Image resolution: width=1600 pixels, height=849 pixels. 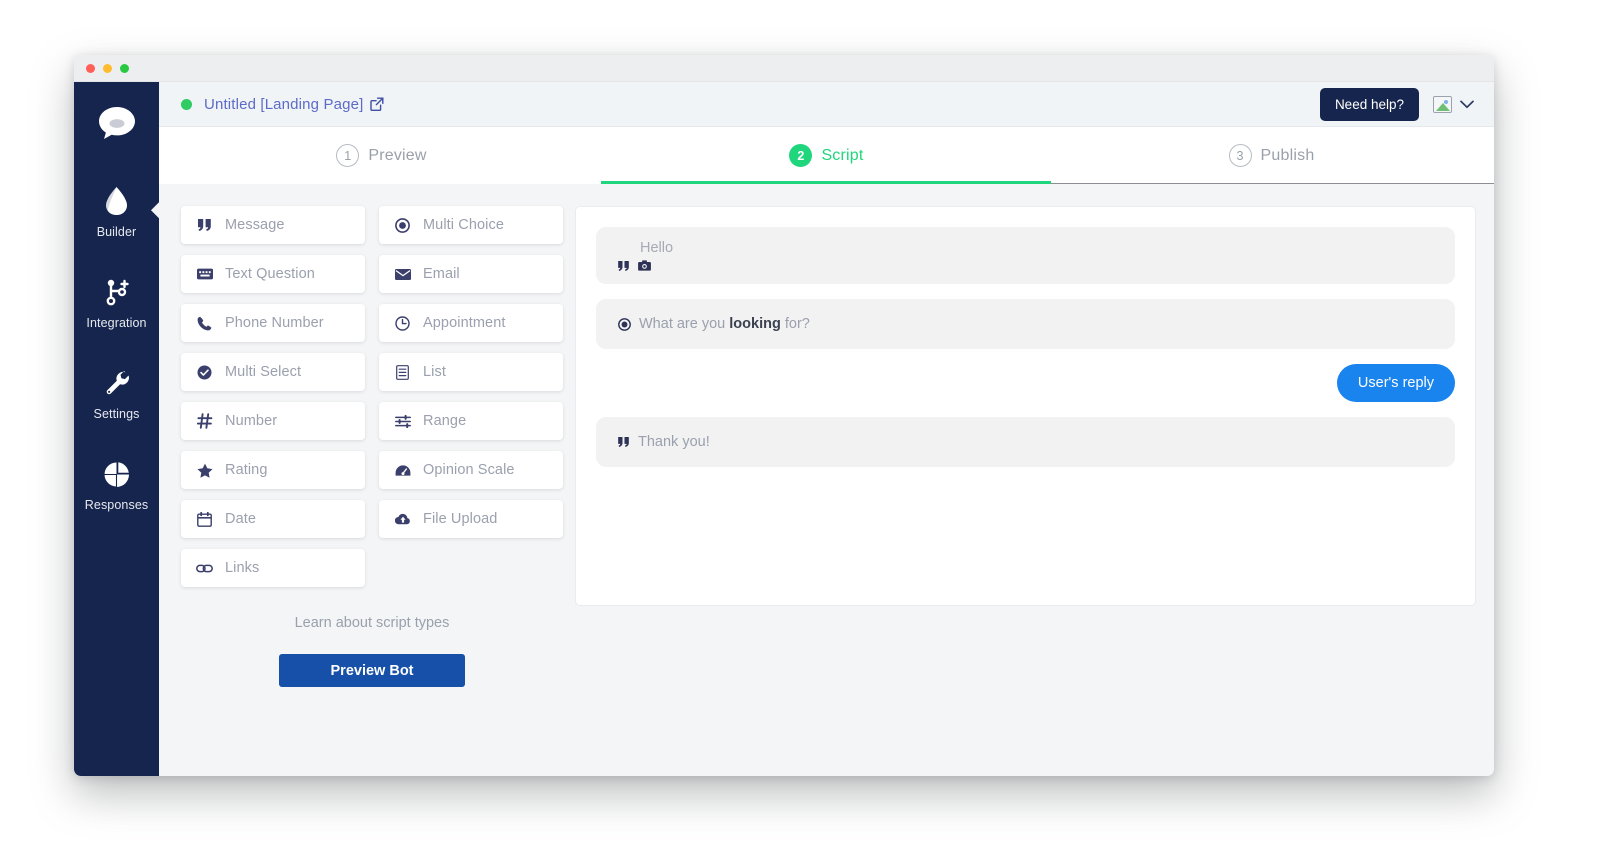 I want to click on pie-chart-icon, so click(x=116, y=474).